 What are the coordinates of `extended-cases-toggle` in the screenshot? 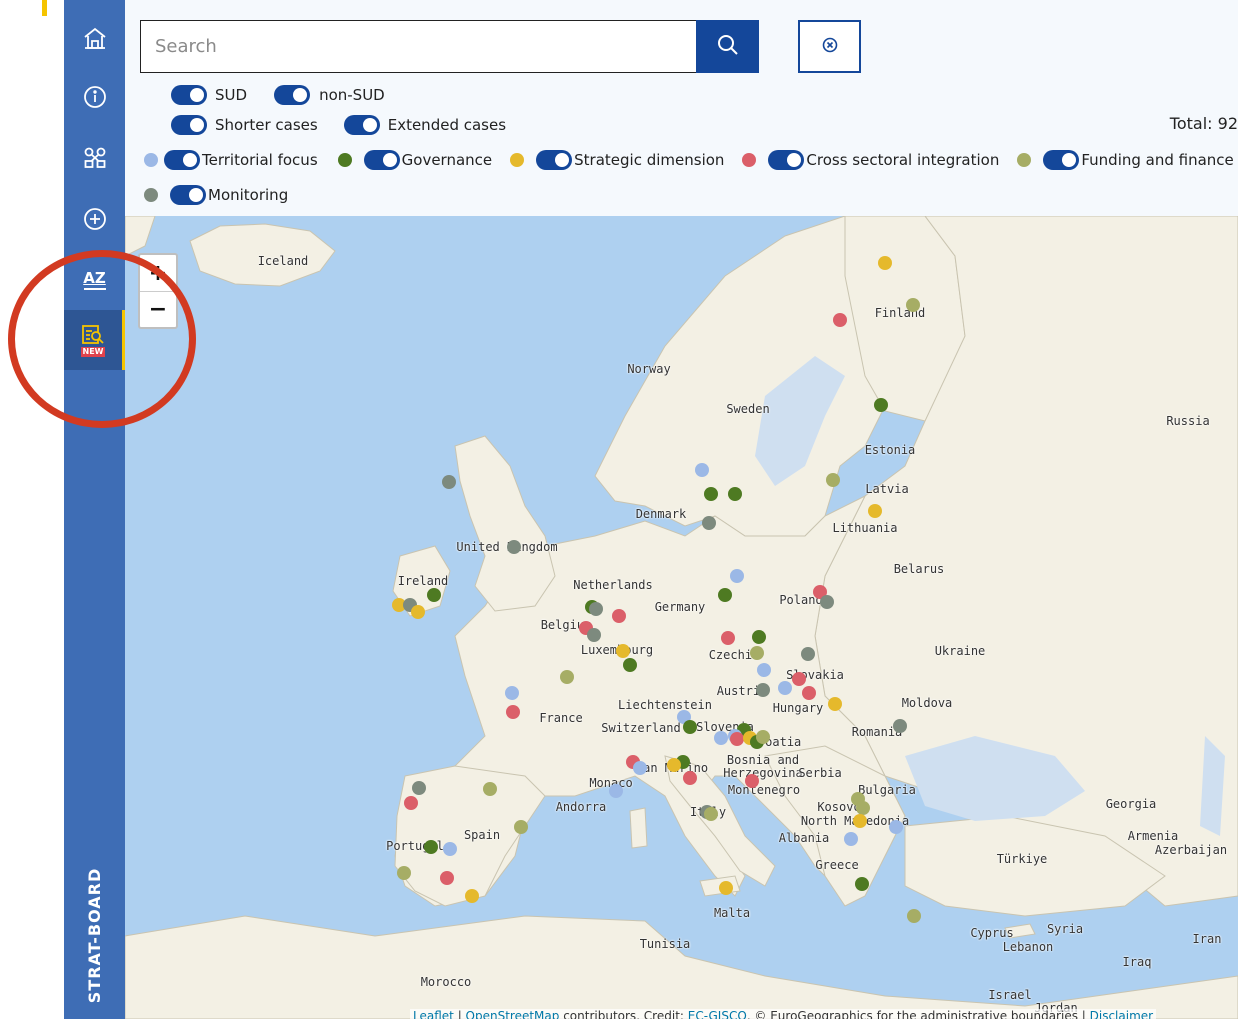 It's located at (361, 125).